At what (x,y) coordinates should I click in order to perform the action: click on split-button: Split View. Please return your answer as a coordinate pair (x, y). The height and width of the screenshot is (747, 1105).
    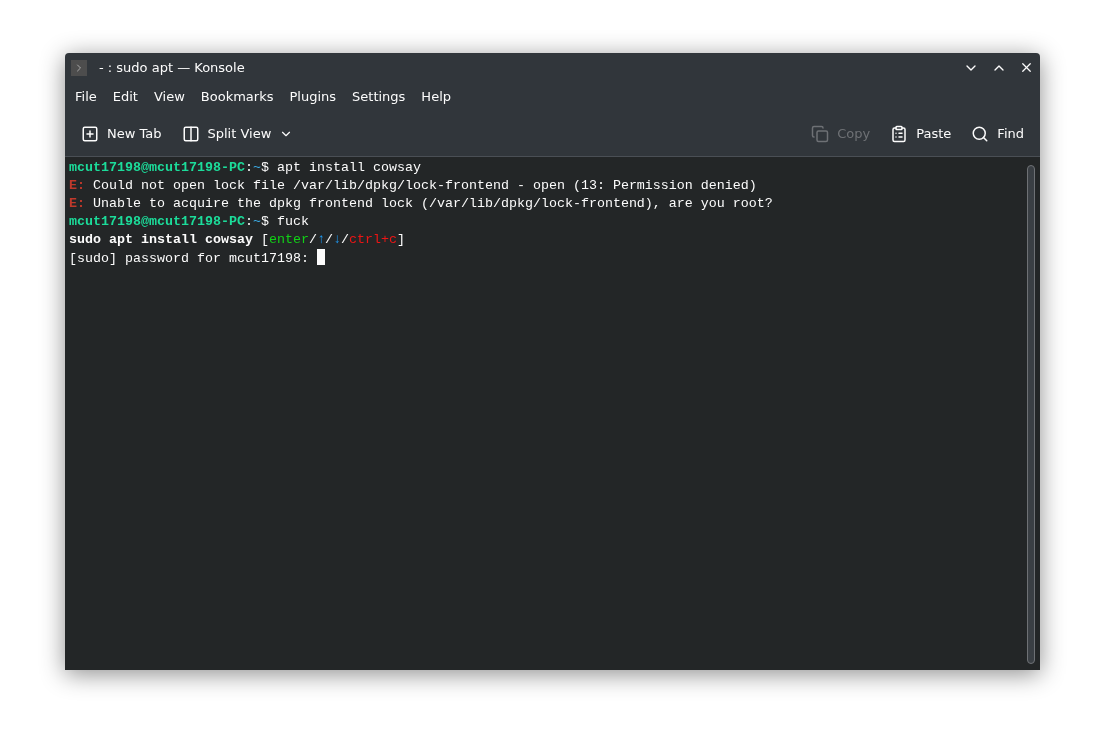
    Looking at the image, I should click on (237, 134).